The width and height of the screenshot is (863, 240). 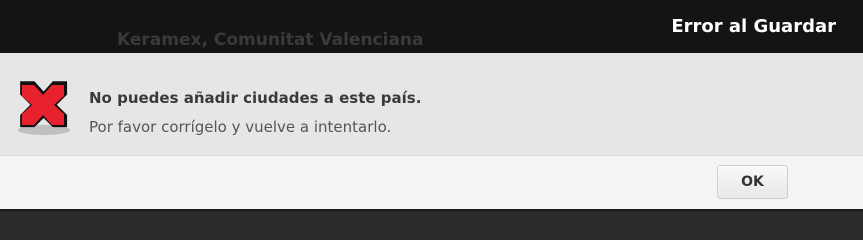 What do you see at coordinates (752, 182) in the screenshot?
I see `ok-button: OK` at bounding box center [752, 182].